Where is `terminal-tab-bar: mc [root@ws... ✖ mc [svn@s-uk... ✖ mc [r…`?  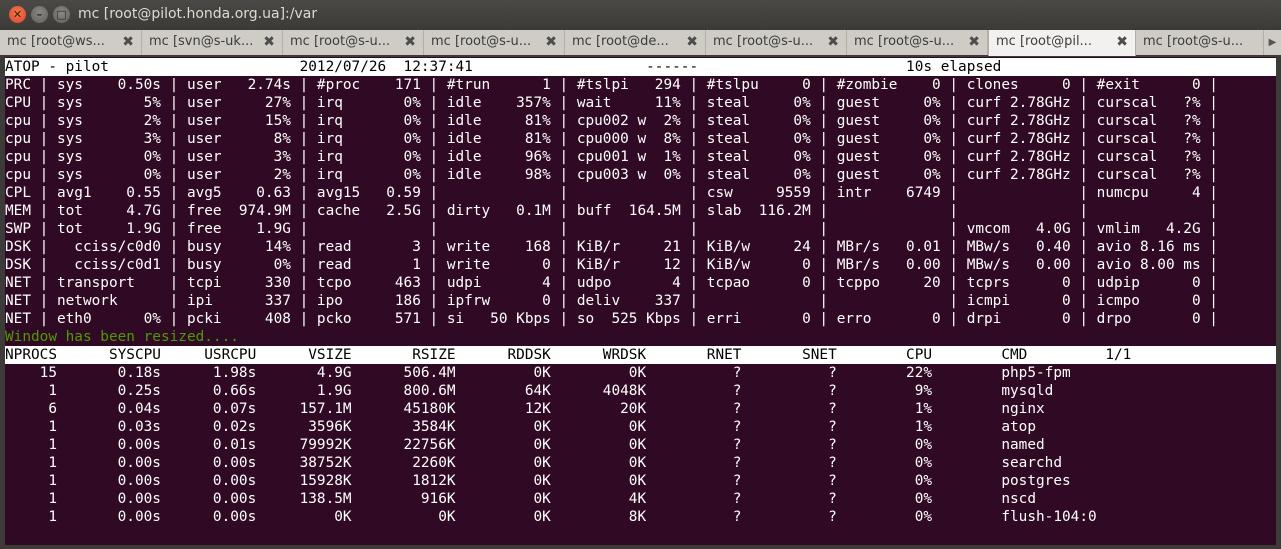 terminal-tab-bar: mc [root@ws... ✖ mc [svn@s-uk... ✖ mc [r… is located at coordinates (640, 43).